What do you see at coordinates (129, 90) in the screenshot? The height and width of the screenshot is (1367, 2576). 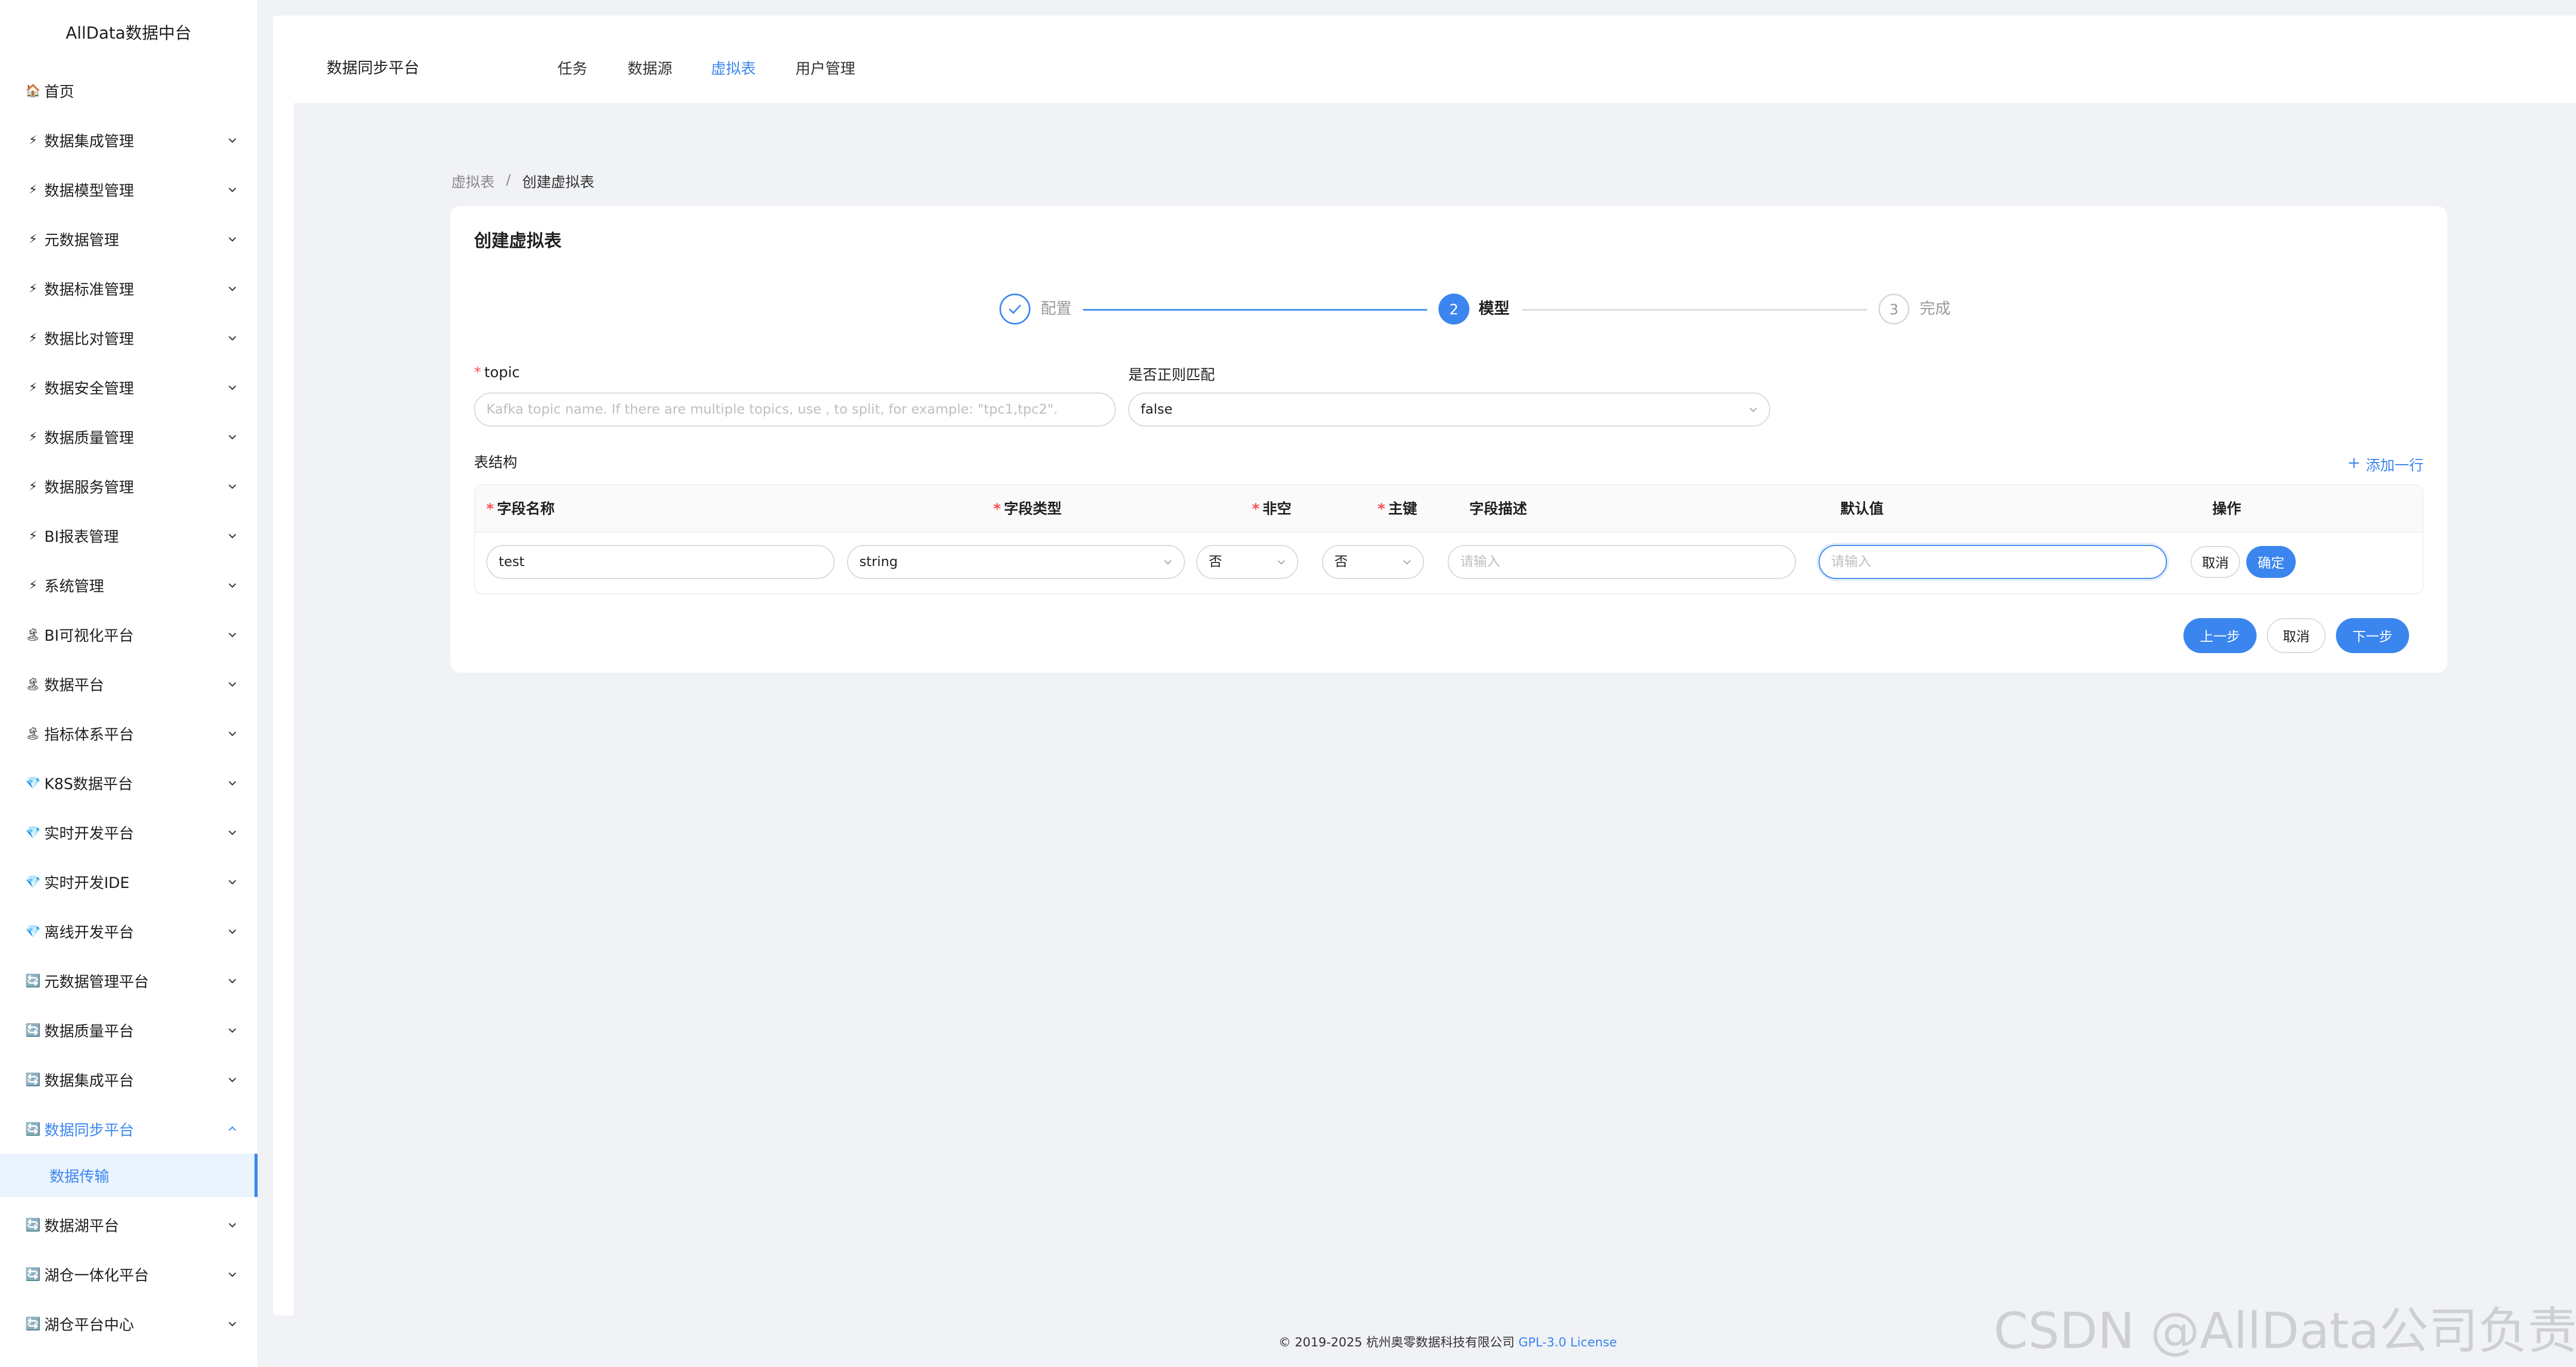 I see `sidebar-item: 🏠 首页` at bounding box center [129, 90].